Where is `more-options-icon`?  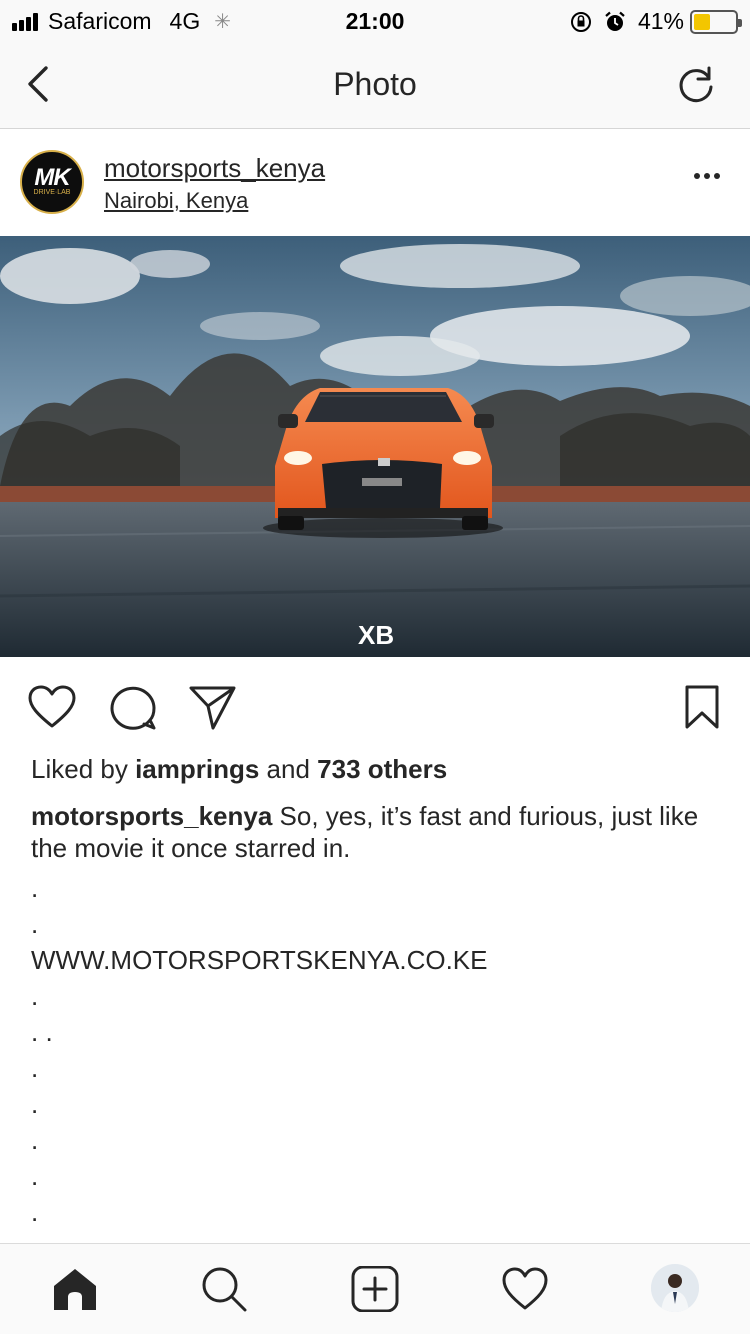 more-options-icon is located at coordinates (705, 176).